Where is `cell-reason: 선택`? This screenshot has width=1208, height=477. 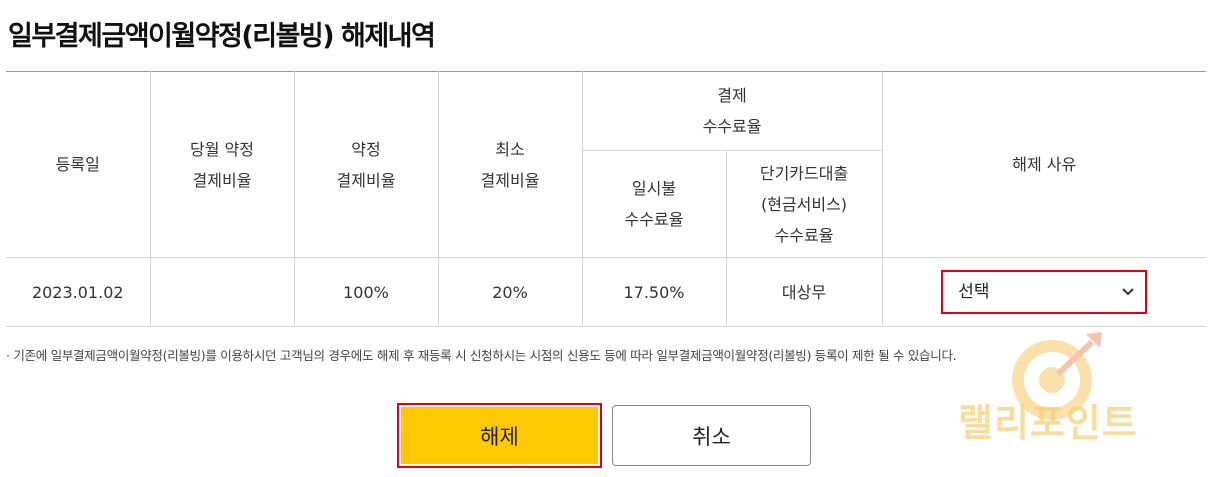 cell-reason: 선택 is located at coordinates (1044, 292).